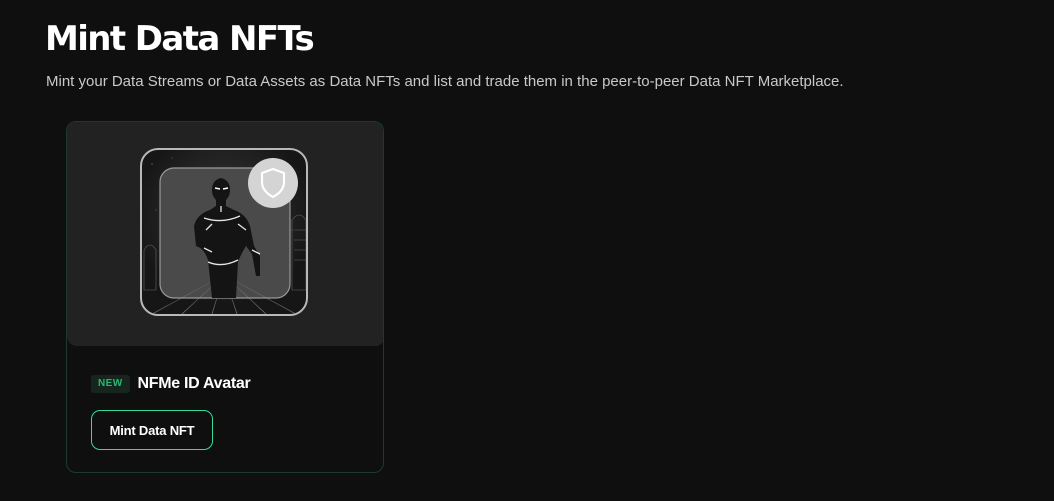 This screenshot has height=501, width=1054. What do you see at coordinates (180, 39) in the screenshot?
I see `page-title: Mint Data NFTs` at bounding box center [180, 39].